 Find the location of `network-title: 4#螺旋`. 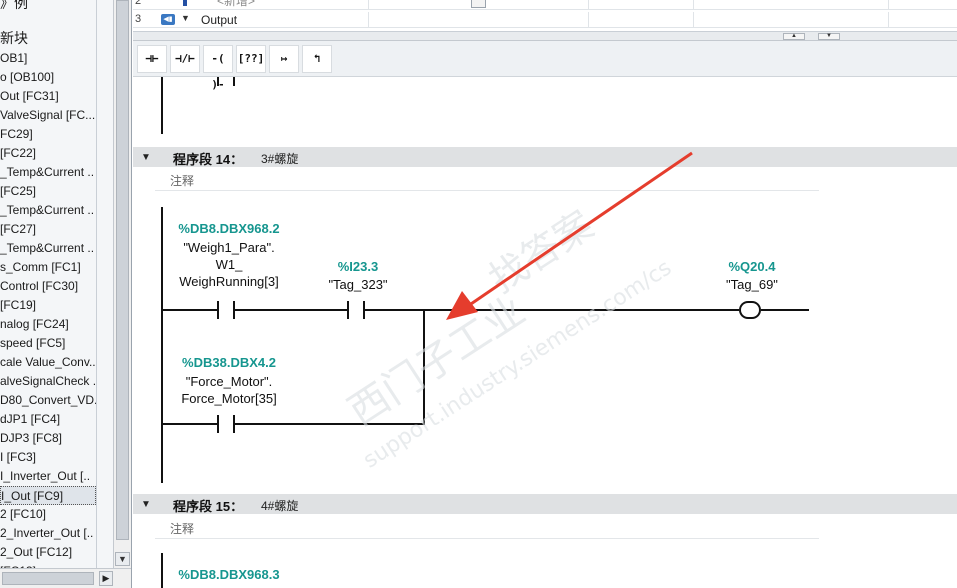

network-title: 4#螺旋 is located at coordinates (279, 505).